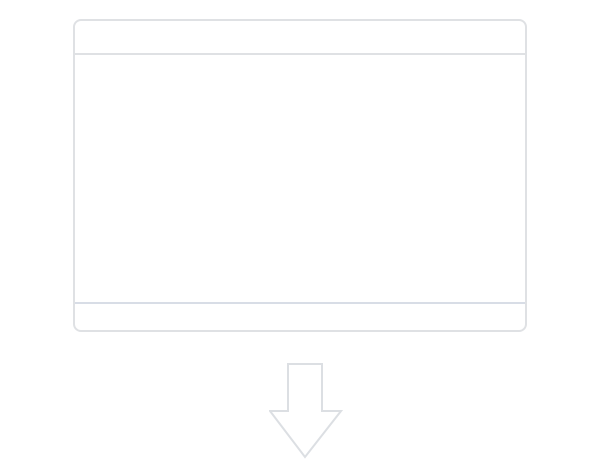 This screenshot has height=460, width=590. Describe the element at coordinates (80, 317) in the screenshot. I see `status-text` at that location.